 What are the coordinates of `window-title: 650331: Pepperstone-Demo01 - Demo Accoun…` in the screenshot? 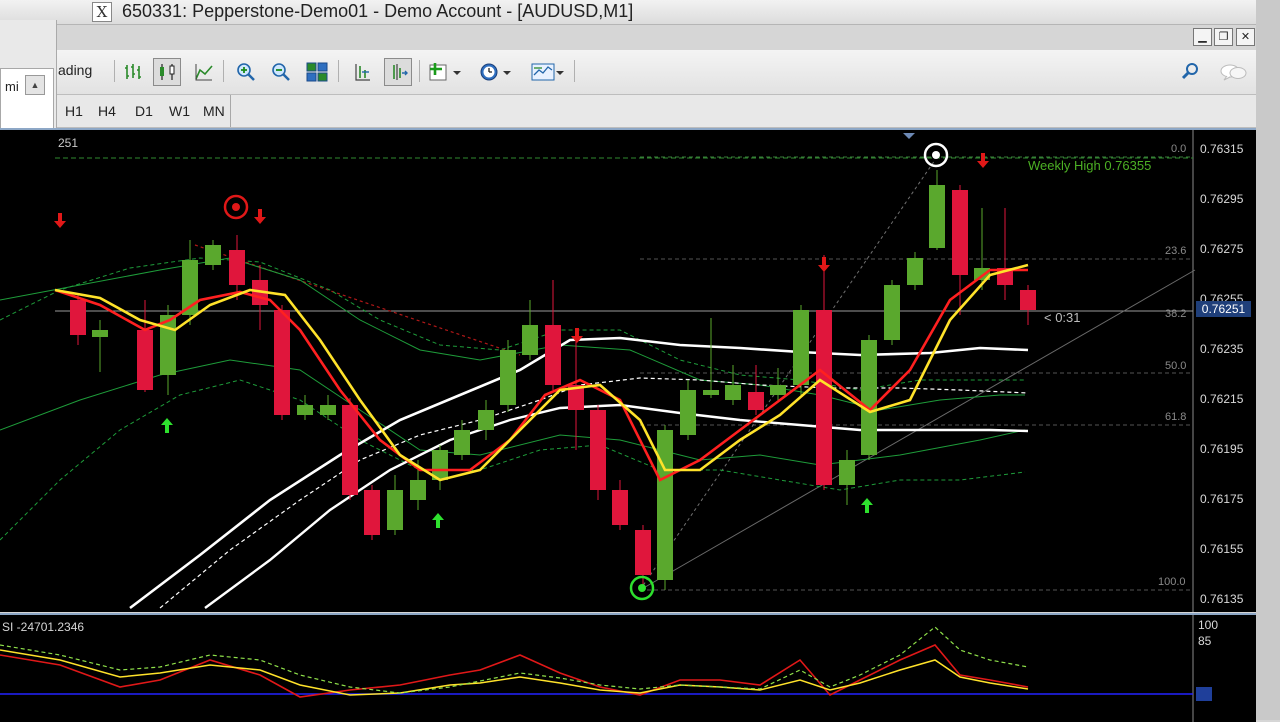 It's located at (378, 11).